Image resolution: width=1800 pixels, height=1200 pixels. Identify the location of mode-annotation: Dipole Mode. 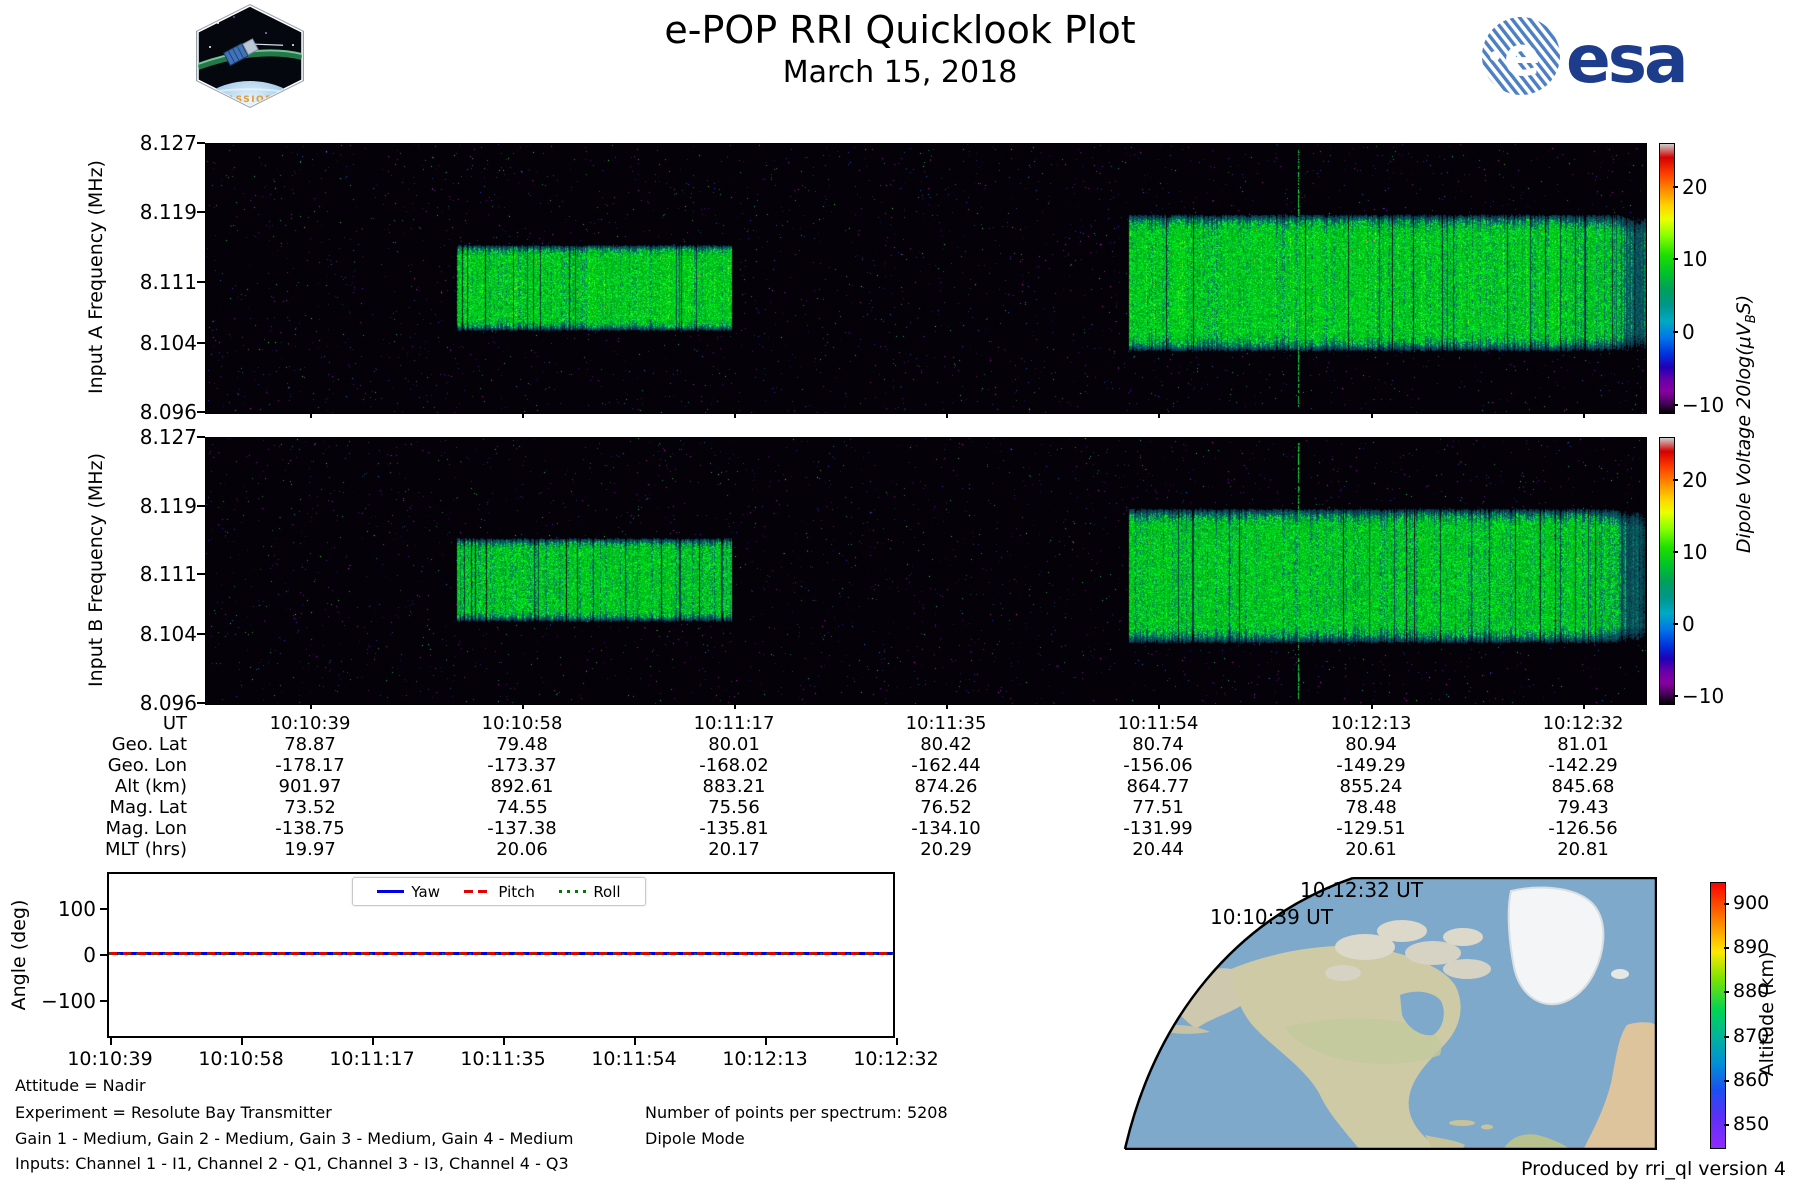
(695, 1138).